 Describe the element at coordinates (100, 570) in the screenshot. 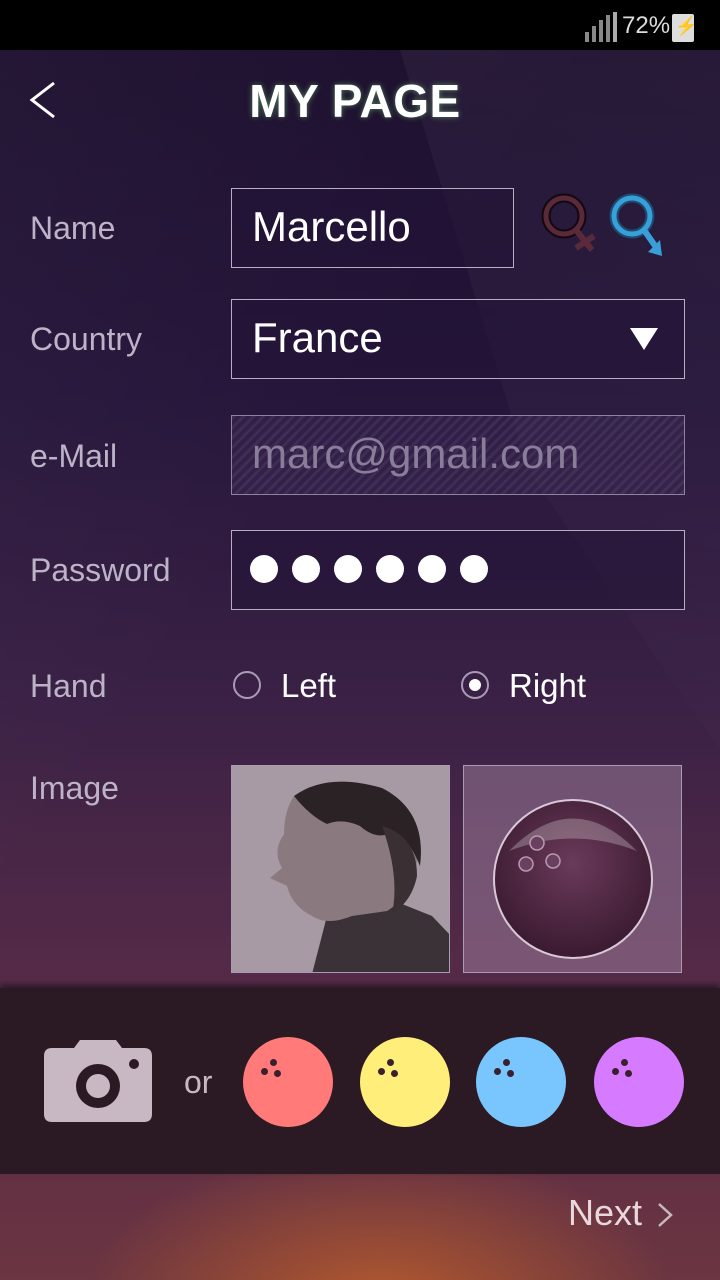

I see `password-label: Password` at that location.